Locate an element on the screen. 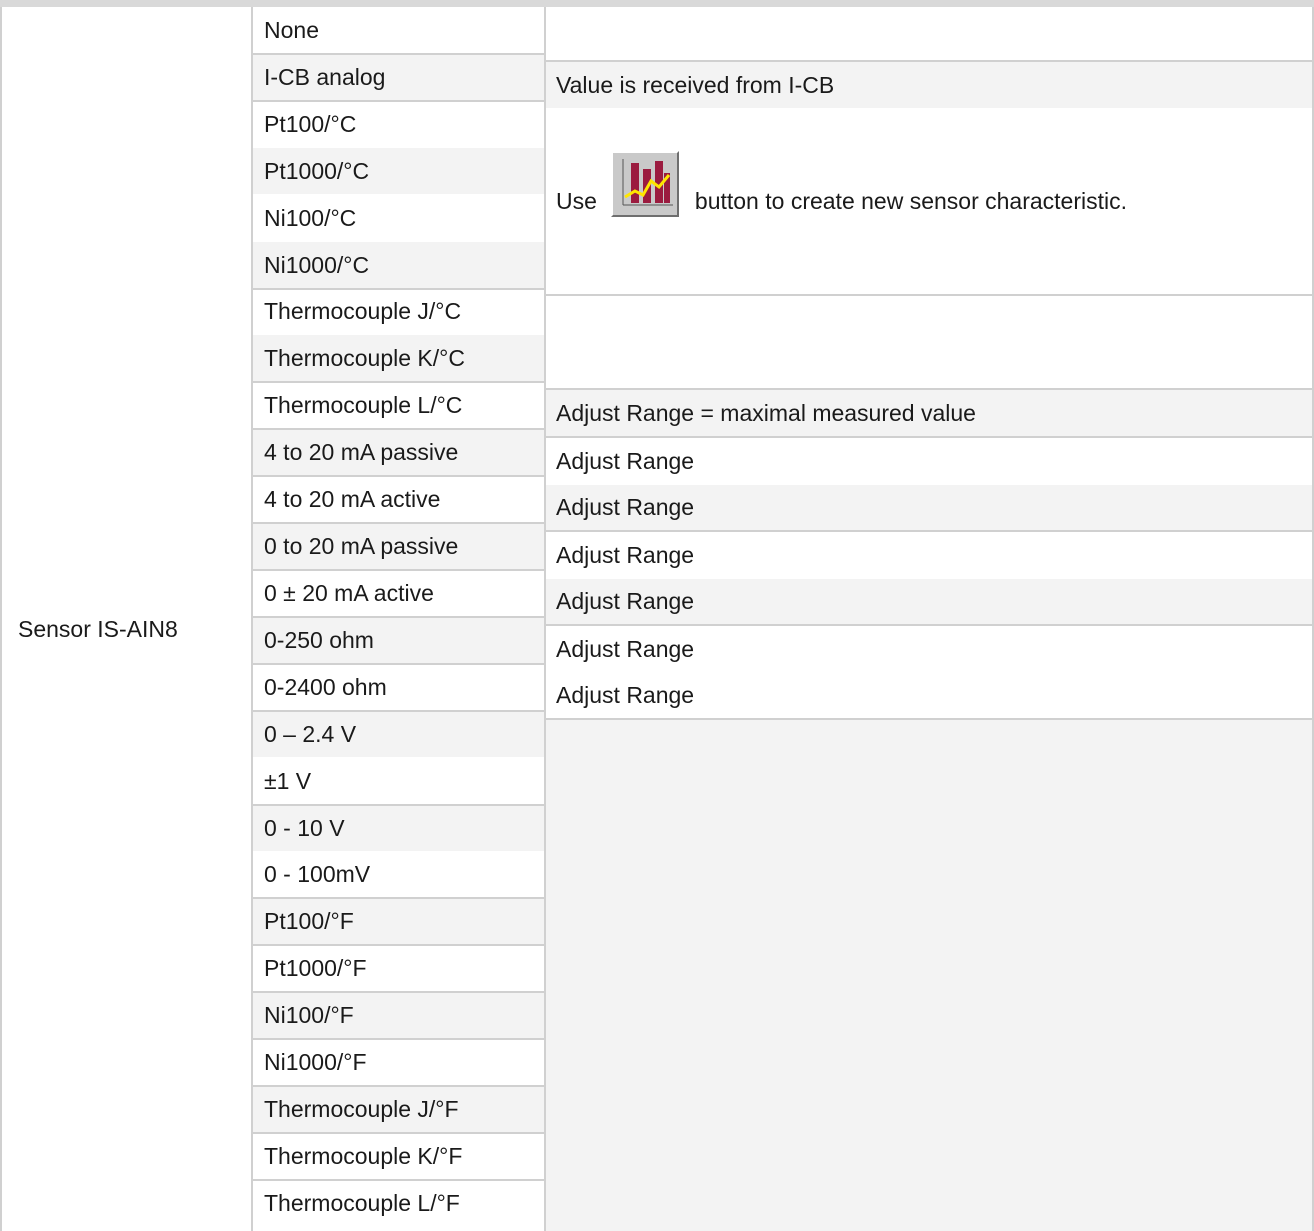  description-0-20-passive: Adjust Range is located at coordinates (625, 554).